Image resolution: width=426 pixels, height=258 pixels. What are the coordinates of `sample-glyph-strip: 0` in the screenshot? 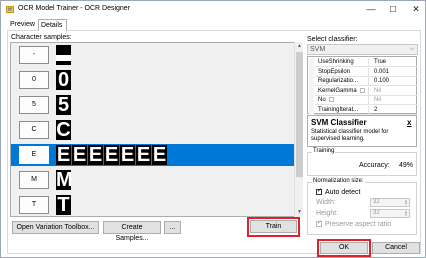 It's located at (63, 80).